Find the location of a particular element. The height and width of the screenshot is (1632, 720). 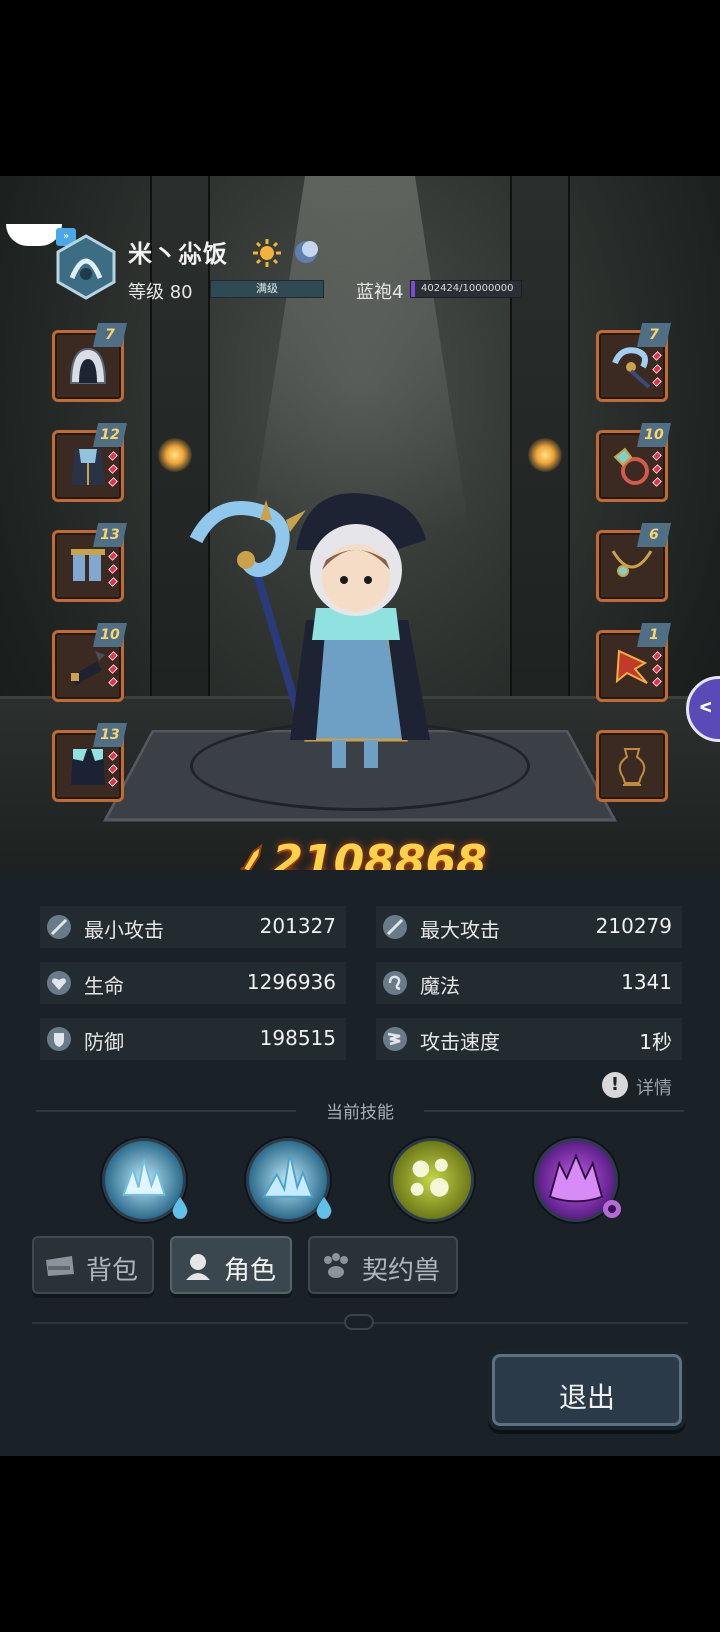

exp-bar-fill is located at coordinates (413, 289).